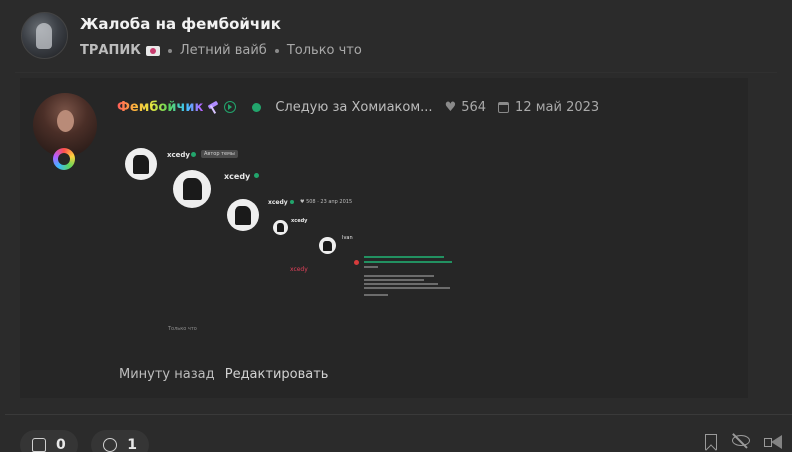 Image resolution: width=792 pixels, height=452 pixels. Describe the element at coordinates (152, 50) in the screenshot. I see `forum-icon` at that location.